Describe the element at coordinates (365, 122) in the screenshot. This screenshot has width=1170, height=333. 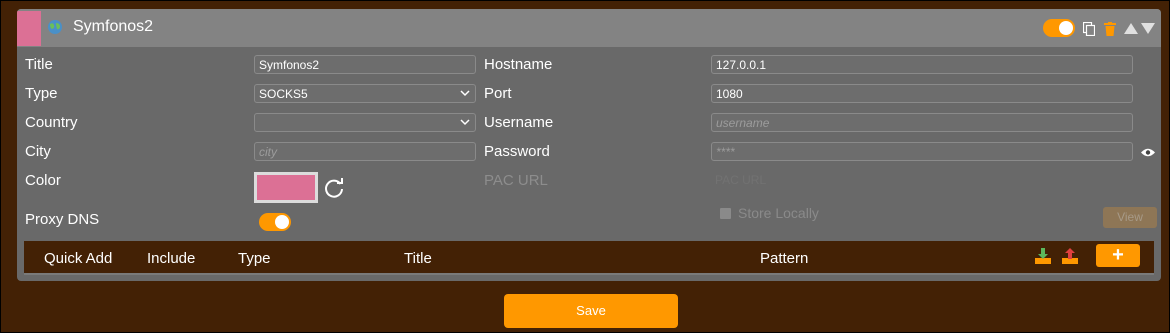
I see `country-select` at that location.